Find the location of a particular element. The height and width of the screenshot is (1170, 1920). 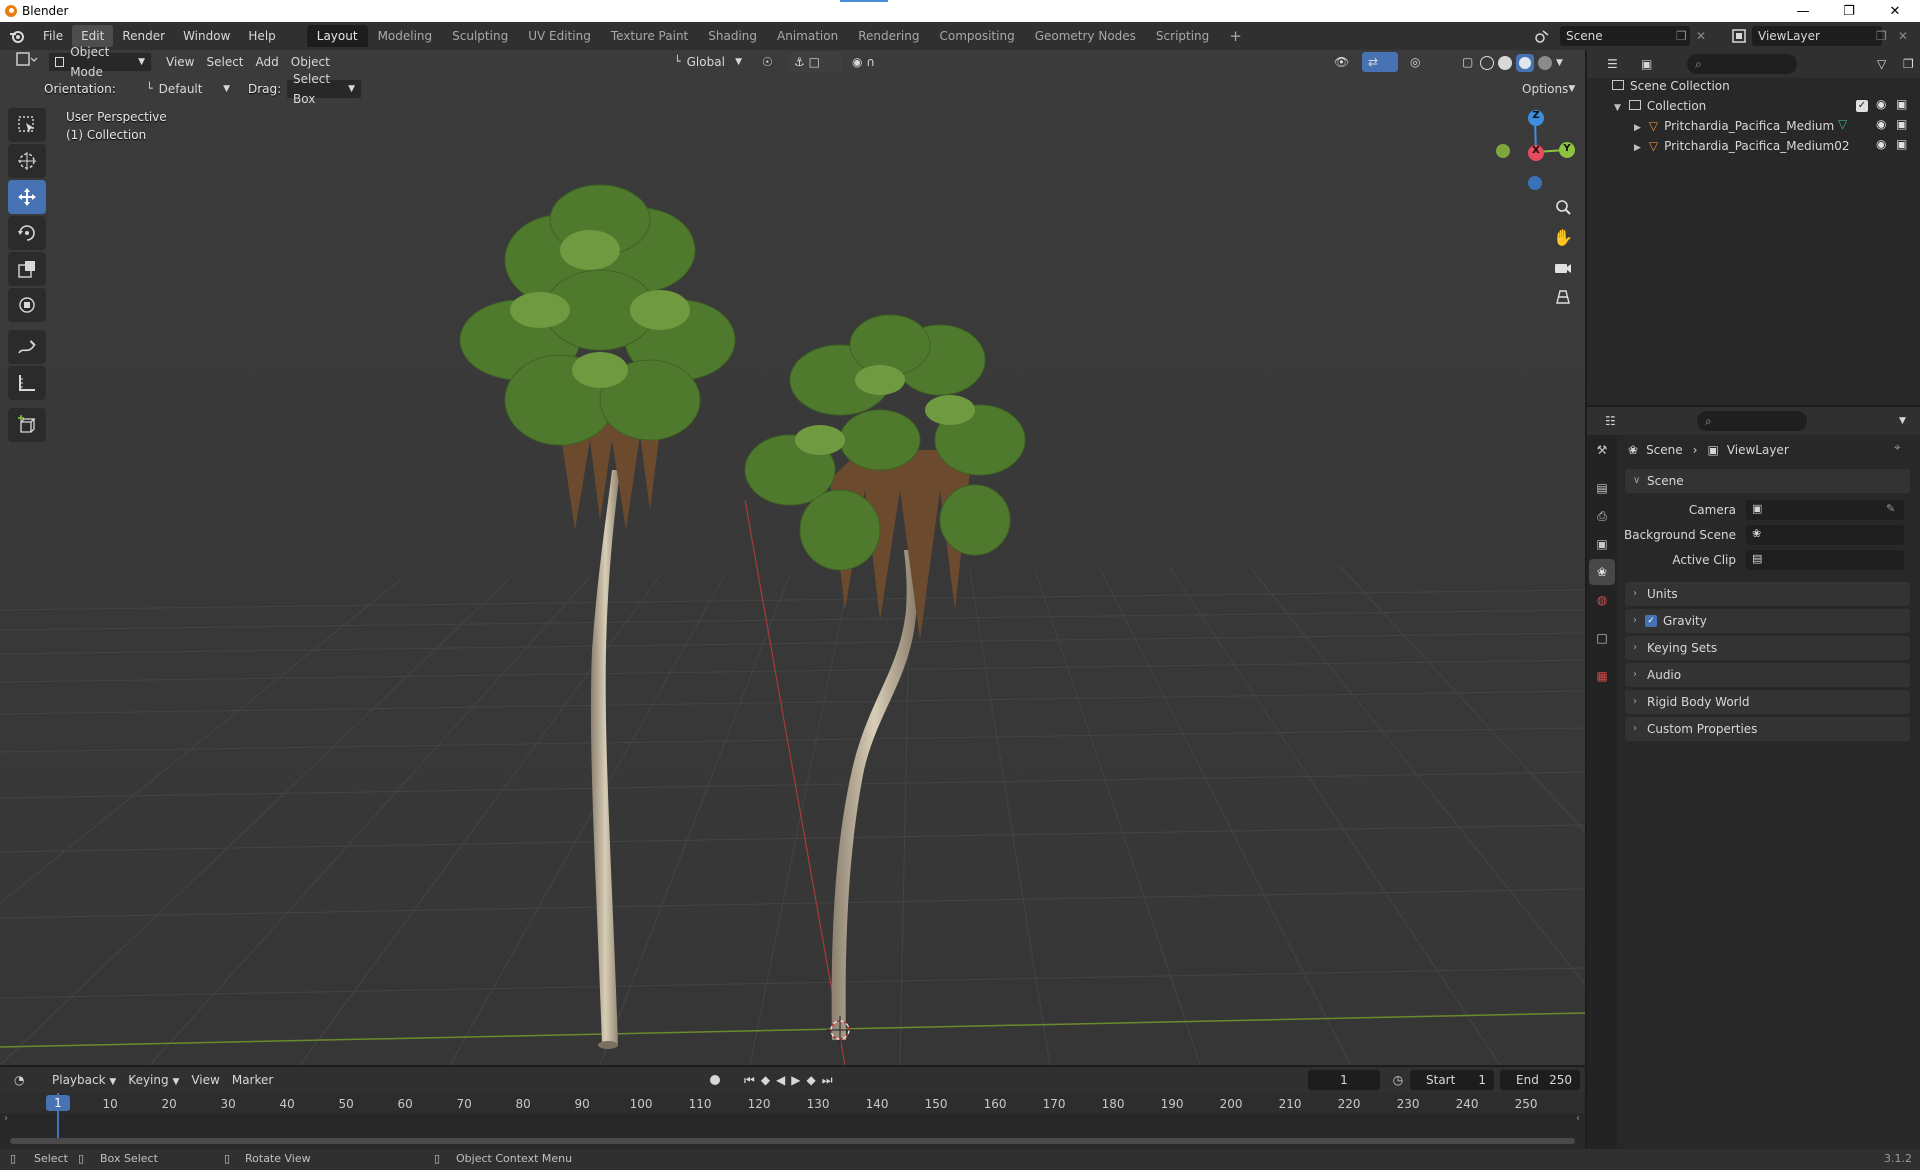

outliner-object-row: ▶ ▽ Pritchardia_Pacifica_Medium02 is located at coordinates (1769, 146).